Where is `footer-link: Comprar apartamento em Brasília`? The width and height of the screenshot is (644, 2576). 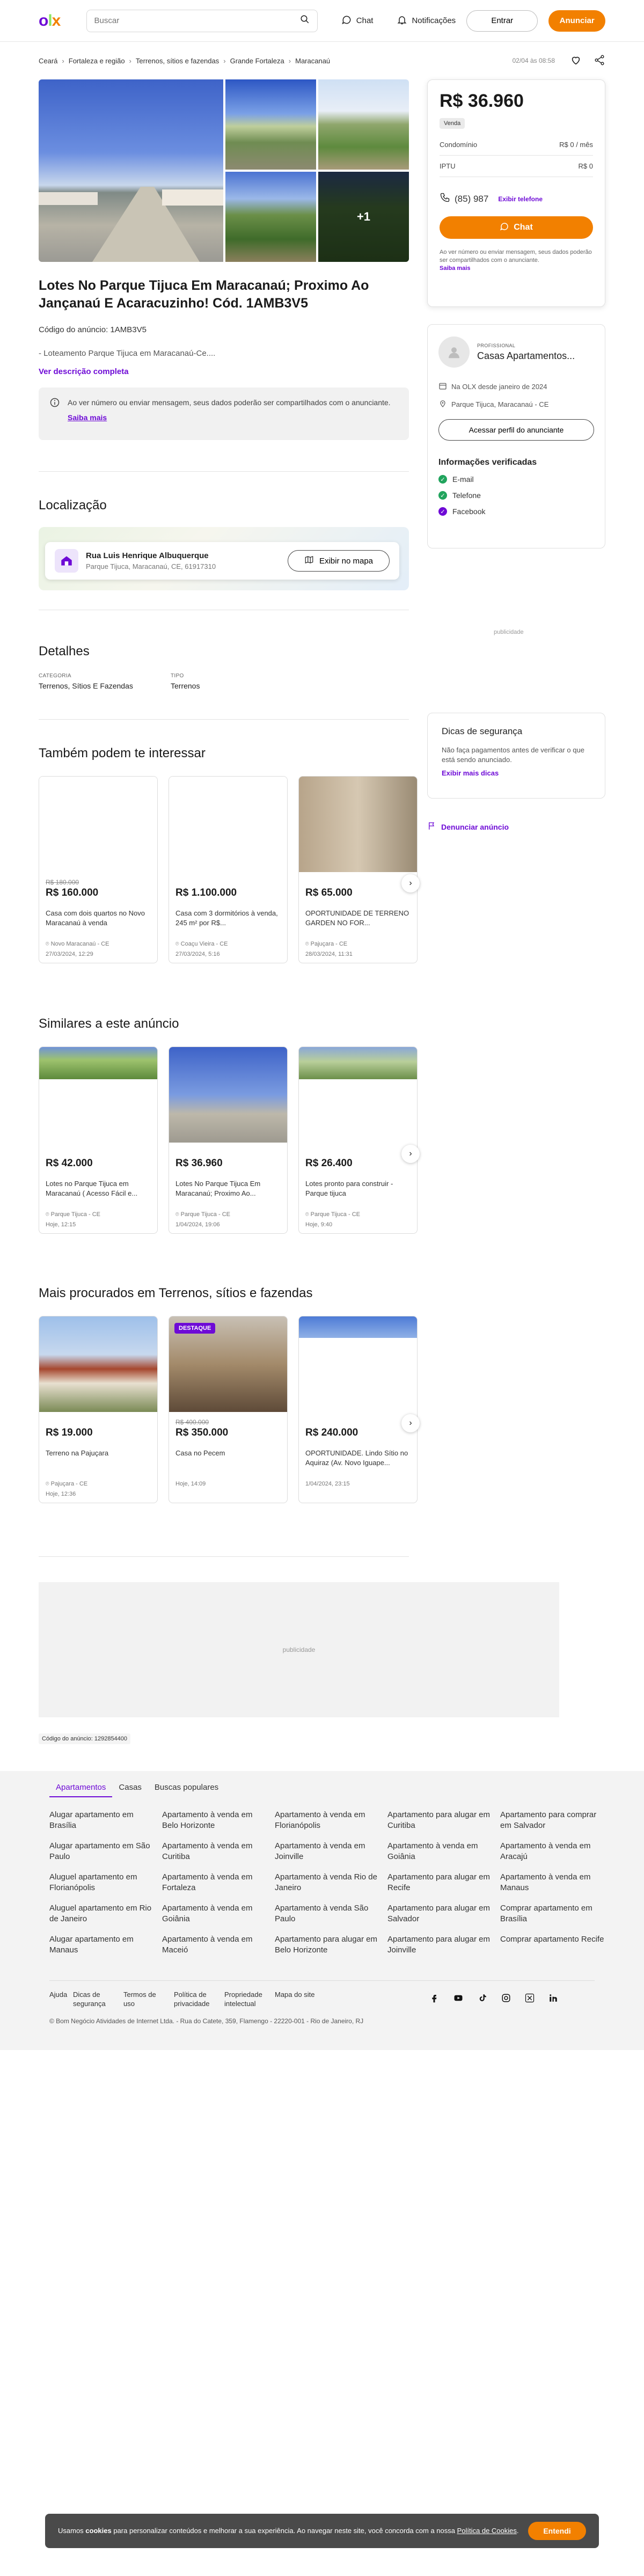 footer-link: Comprar apartamento em Brasília is located at coordinates (556, 1913).